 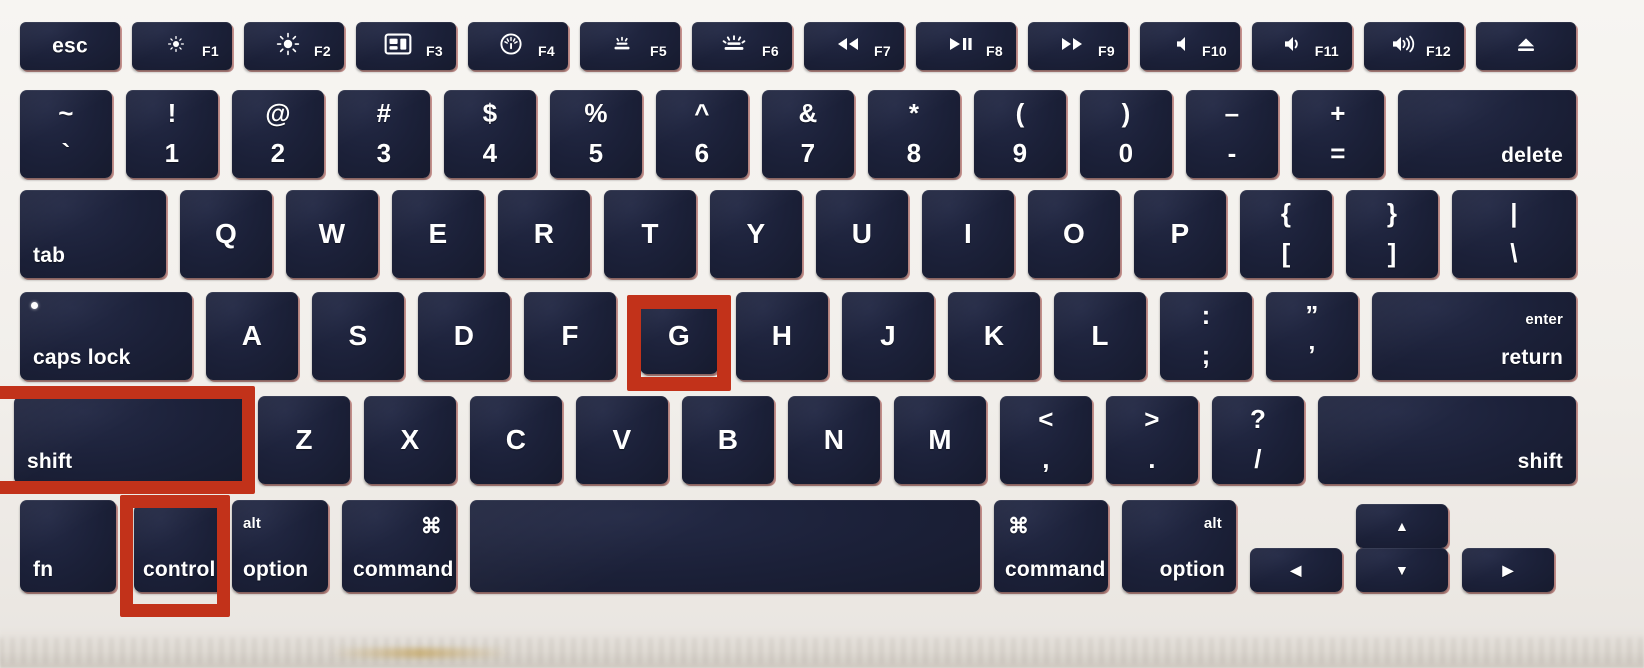 What do you see at coordinates (1051, 546) in the screenshot?
I see `key-command-right: ⌘ command` at bounding box center [1051, 546].